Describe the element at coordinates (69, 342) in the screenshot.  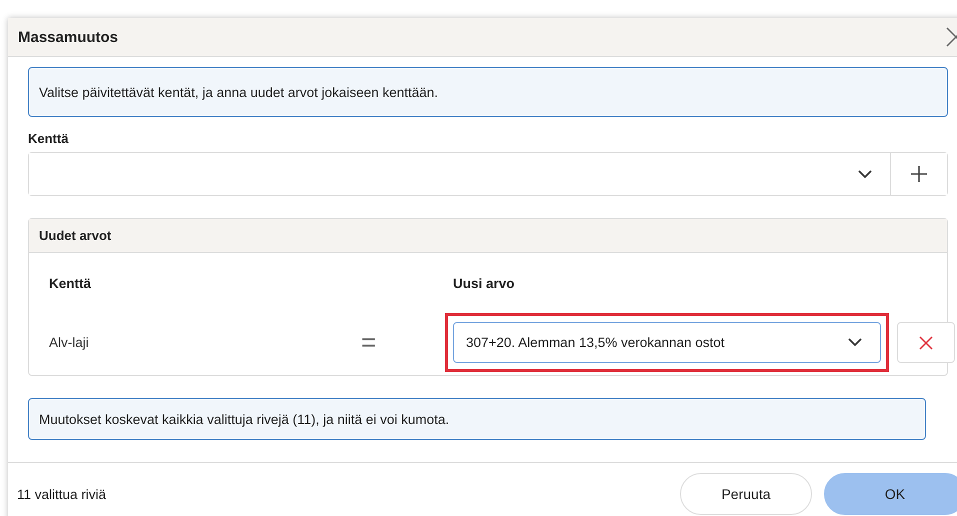
I see `field-name: Alv-laji` at that location.